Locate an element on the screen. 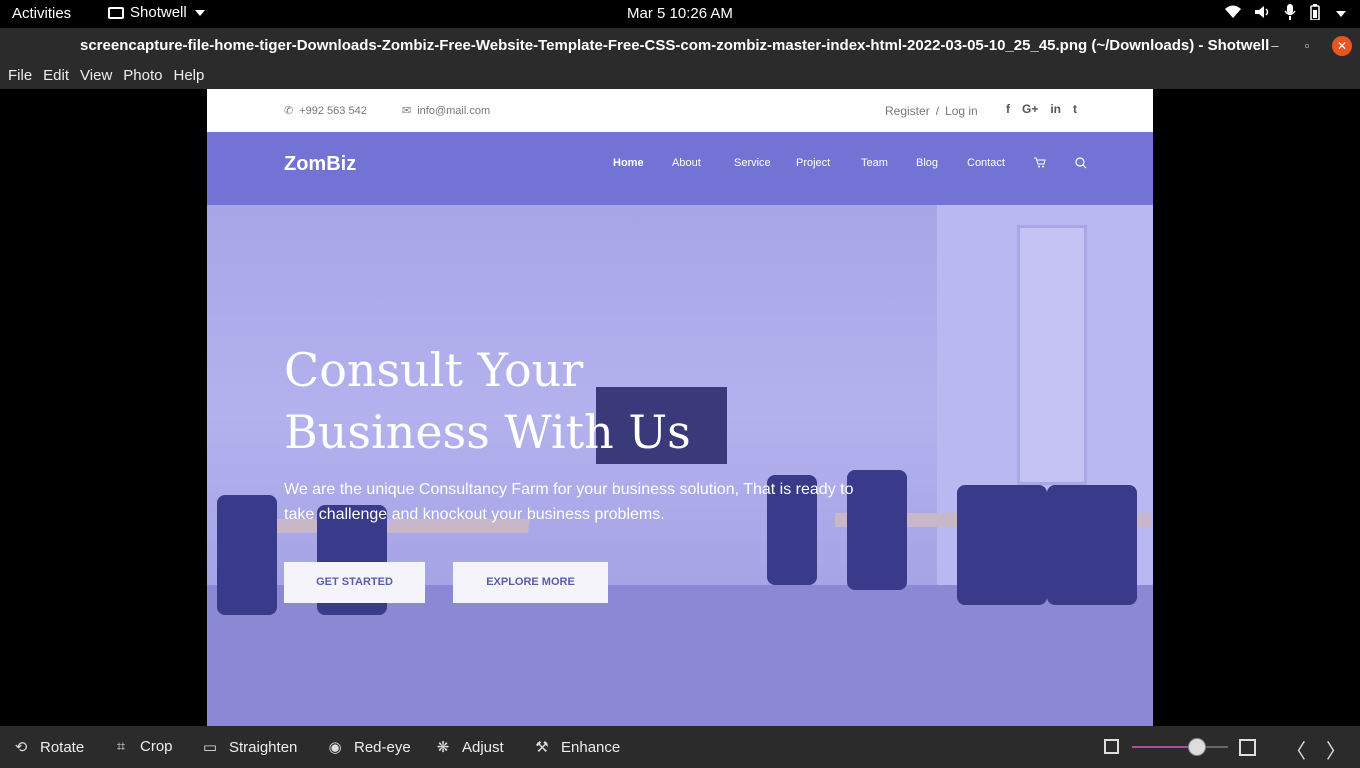  restore-button: ▫ is located at coordinates (1307, 46).